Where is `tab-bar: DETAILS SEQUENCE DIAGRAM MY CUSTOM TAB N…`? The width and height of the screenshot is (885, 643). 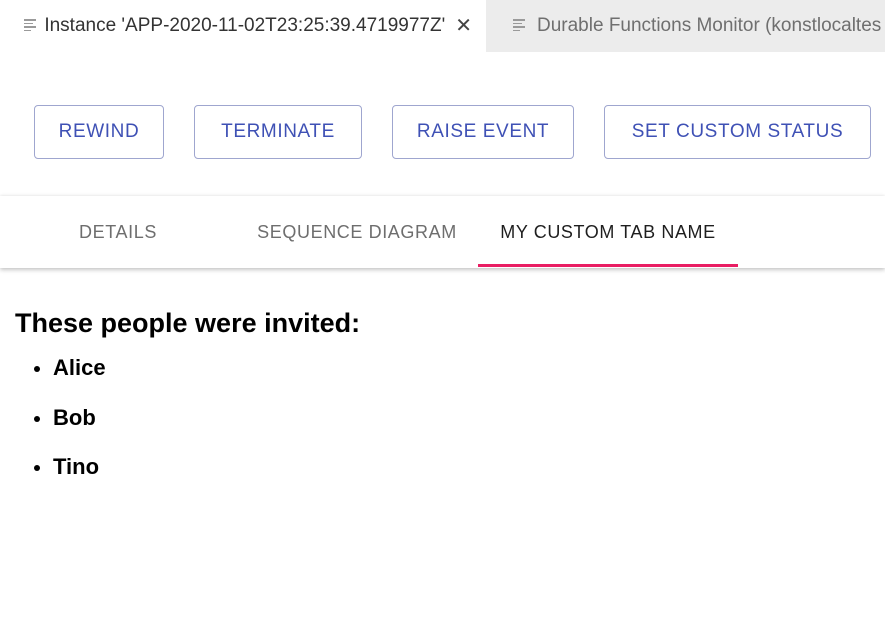 tab-bar: DETAILS SEQUENCE DIAGRAM MY CUSTOM TAB N… is located at coordinates (442, 232).